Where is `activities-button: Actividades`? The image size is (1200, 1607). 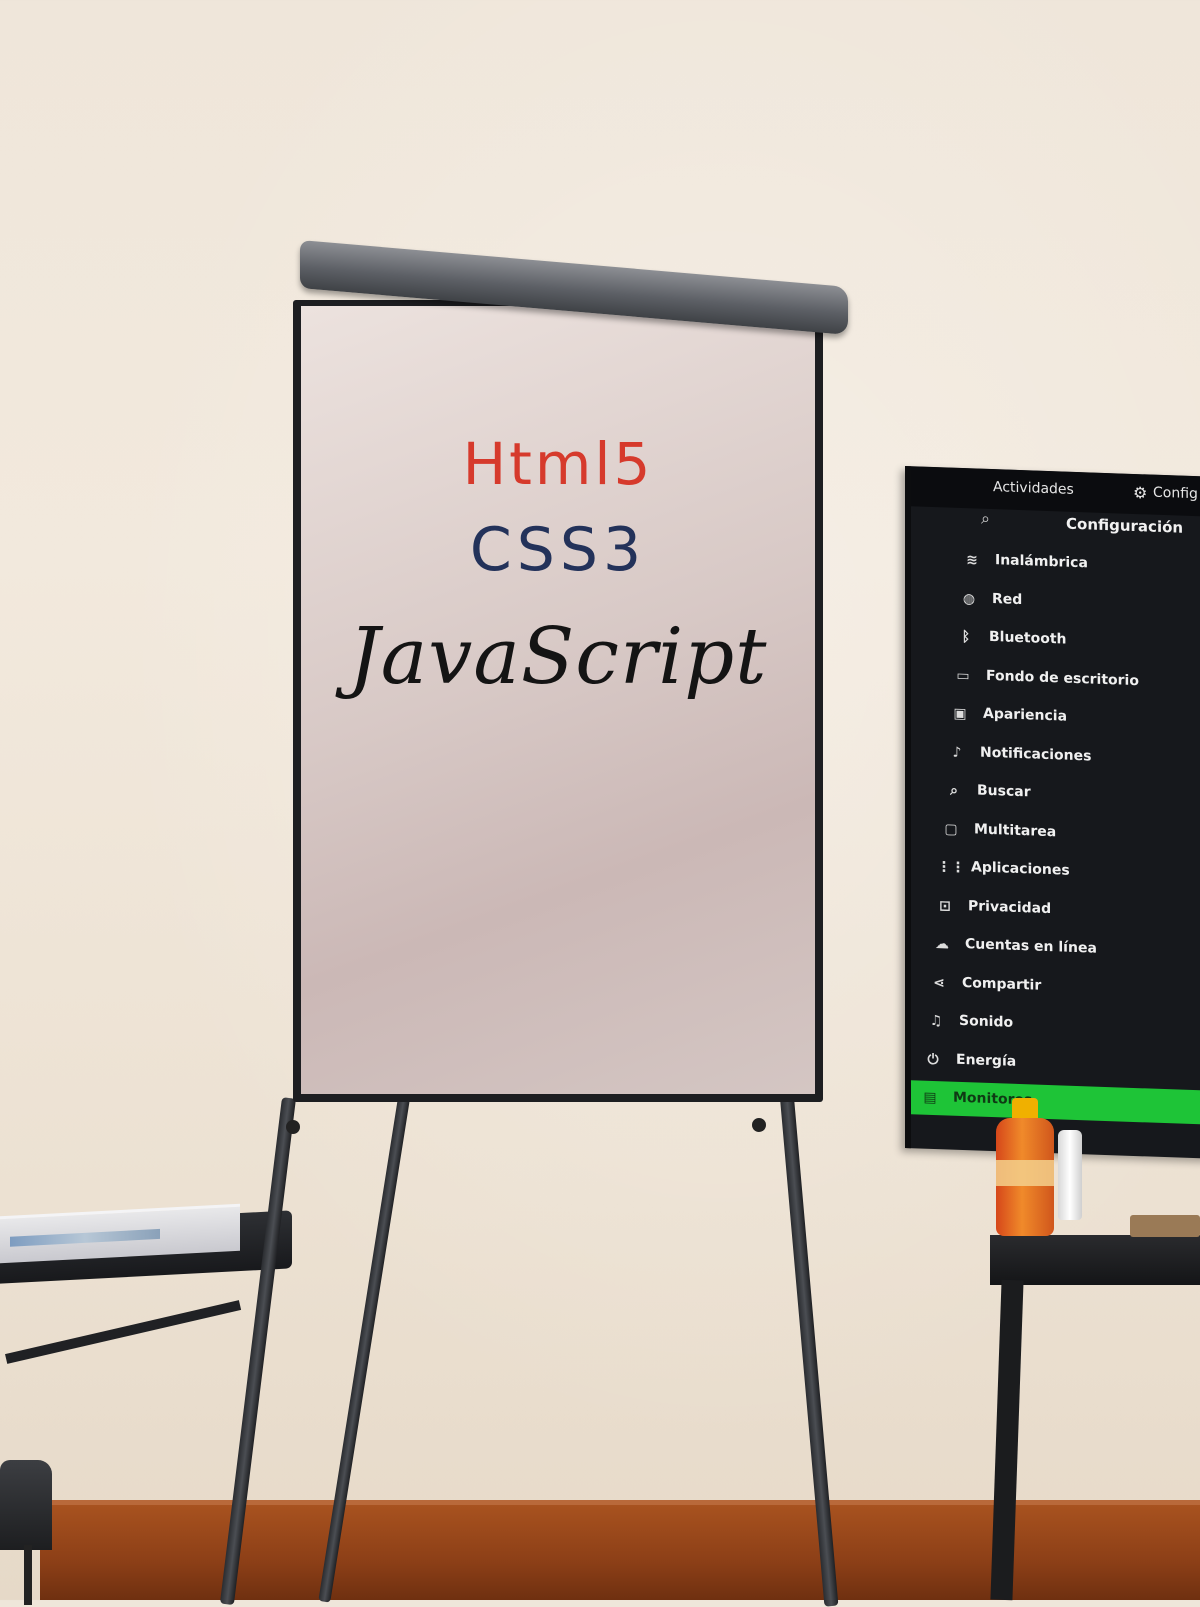 activities-button: Actividades is located at coordinates (1033, 488).